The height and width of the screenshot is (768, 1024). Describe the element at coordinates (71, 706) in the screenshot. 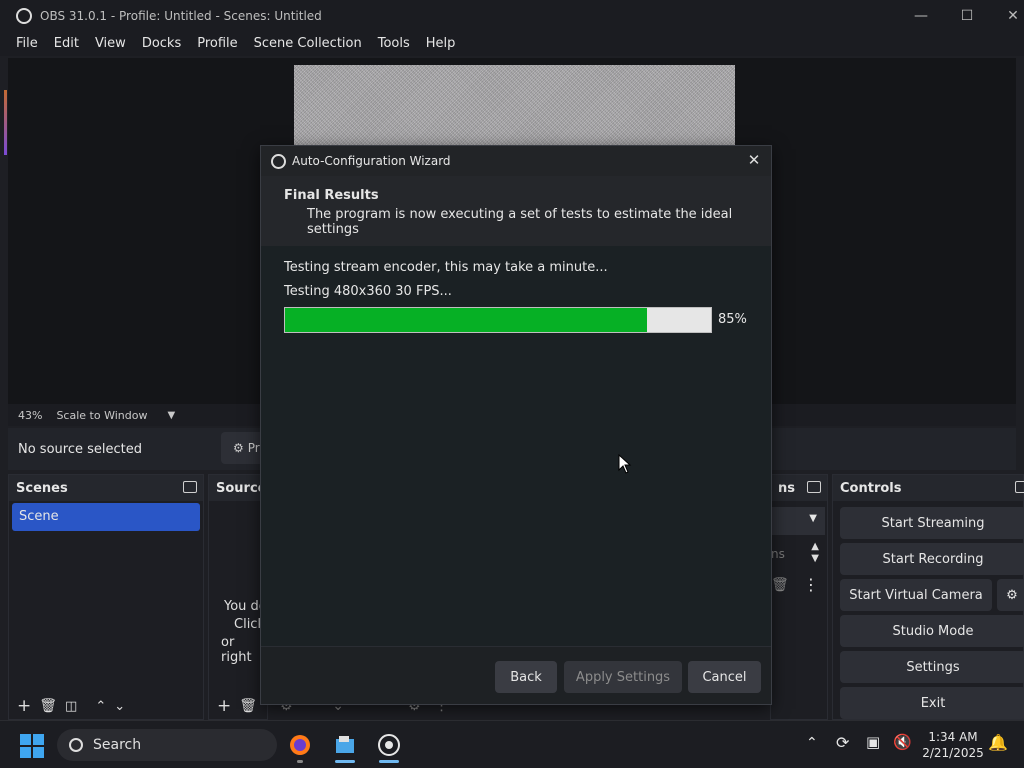

I see `filter-icon: ◫` at that location.